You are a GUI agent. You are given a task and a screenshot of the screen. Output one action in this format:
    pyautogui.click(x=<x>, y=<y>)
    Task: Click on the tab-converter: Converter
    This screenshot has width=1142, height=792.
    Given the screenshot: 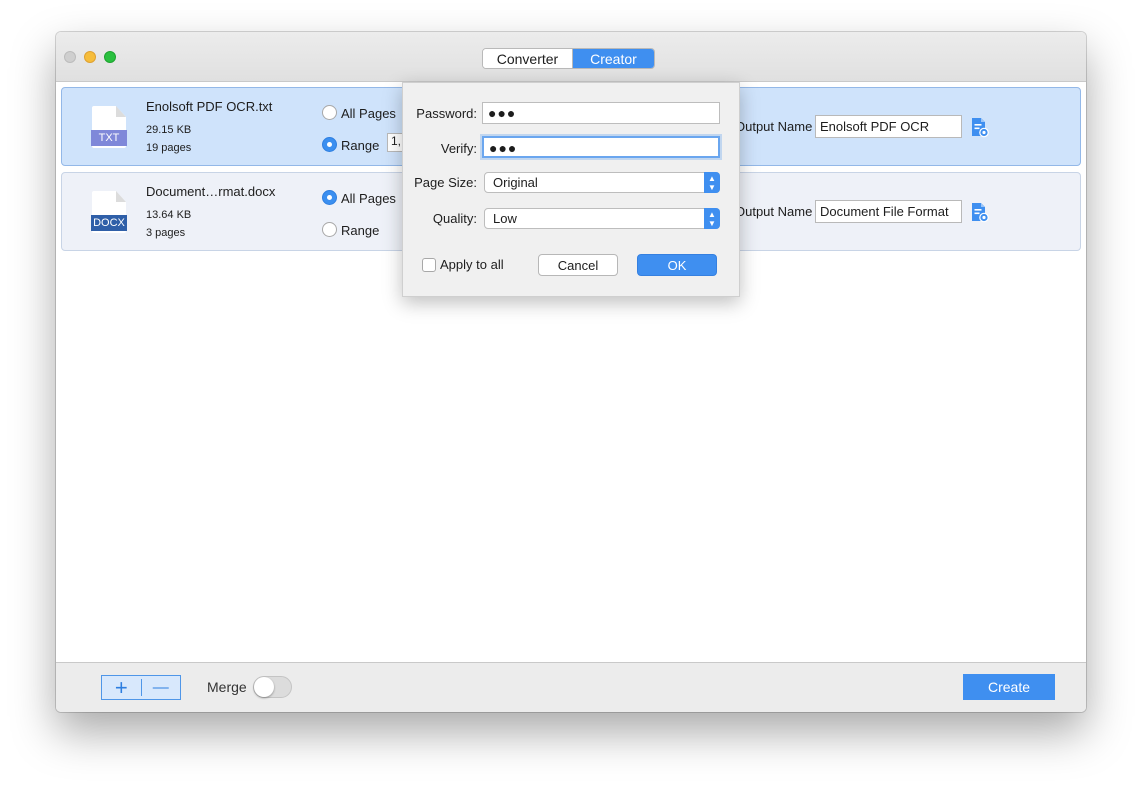 What is the action you would take?
    pyautogui.click(x=528, y=58)
    